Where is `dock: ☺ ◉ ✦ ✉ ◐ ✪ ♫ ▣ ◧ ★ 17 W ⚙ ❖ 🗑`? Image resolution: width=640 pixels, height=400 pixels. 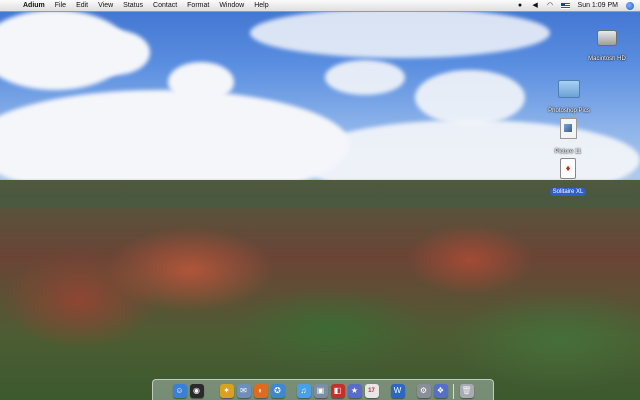
dock: ☺ ◉ ✦ ✉ ◐ ✪ ♫ ▣ ◧ ★ 17 W ⚙ ❖ 🗑 is located at coordinates (323, 389).